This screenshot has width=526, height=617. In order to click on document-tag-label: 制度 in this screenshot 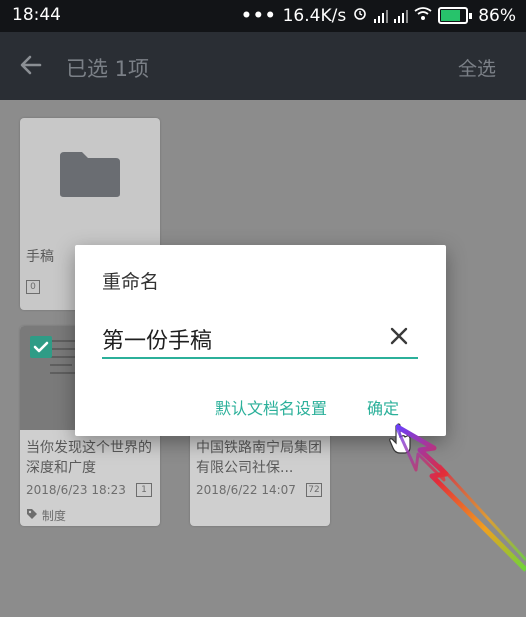, I will do `click(53, 516)`.